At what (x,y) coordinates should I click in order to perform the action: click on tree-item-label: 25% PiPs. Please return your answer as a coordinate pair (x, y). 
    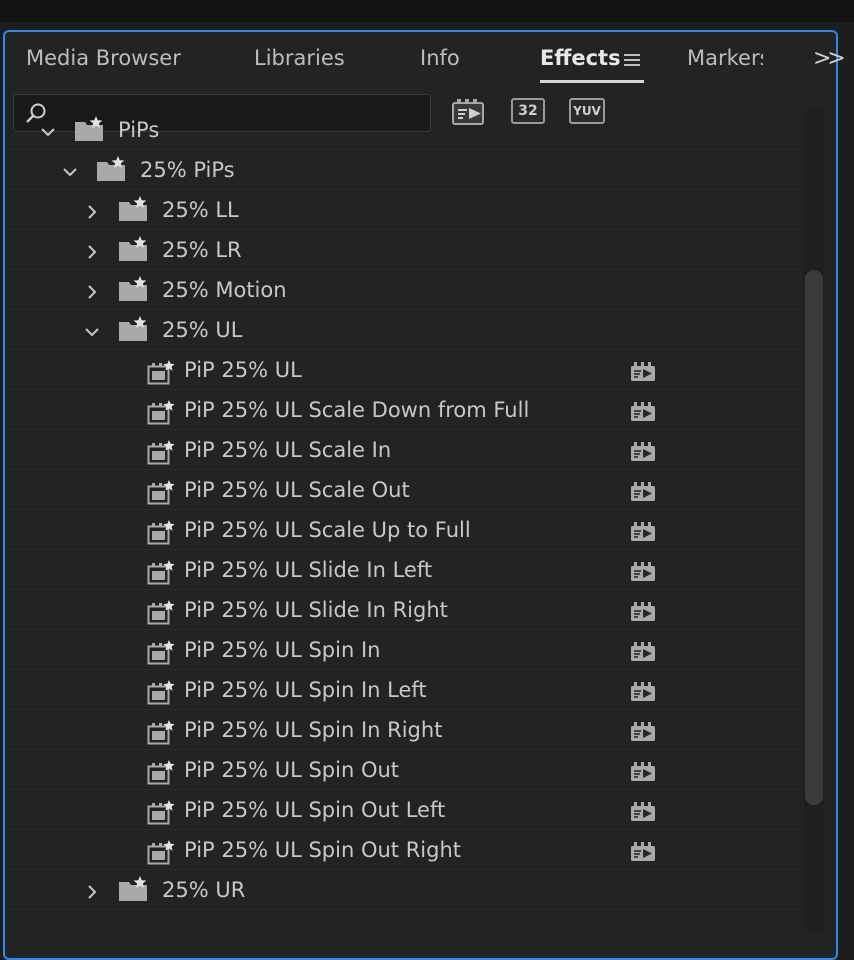
    Looking at the image, I should click on (187, 170).